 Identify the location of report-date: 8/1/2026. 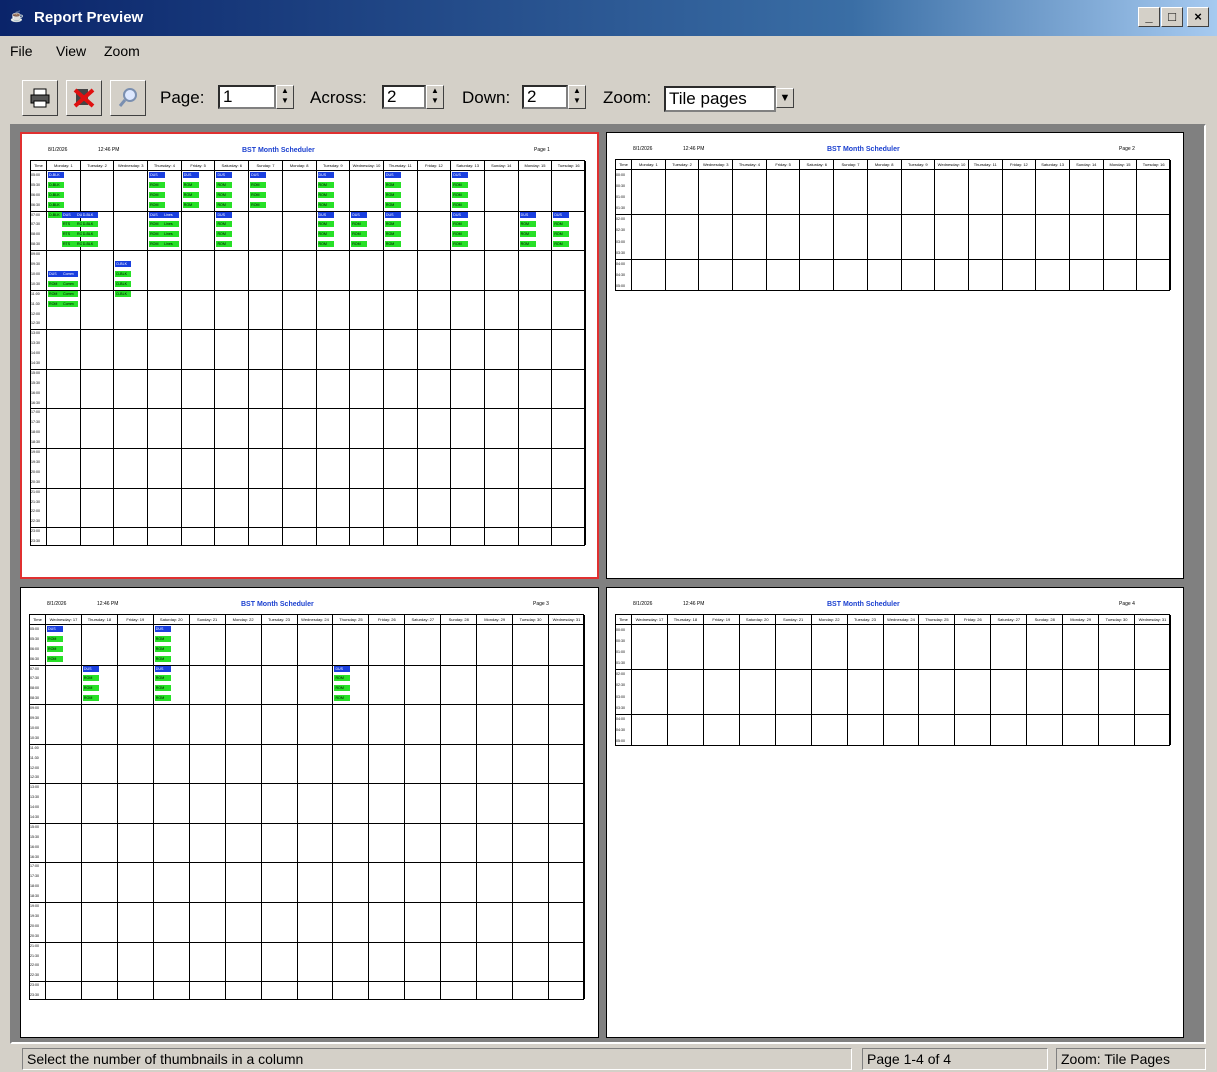
(643, 149).